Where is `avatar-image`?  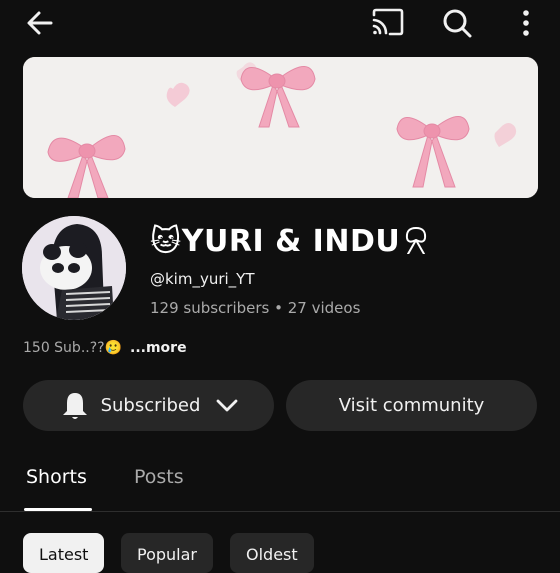 avatar-image is located at coordinates (74, 268).